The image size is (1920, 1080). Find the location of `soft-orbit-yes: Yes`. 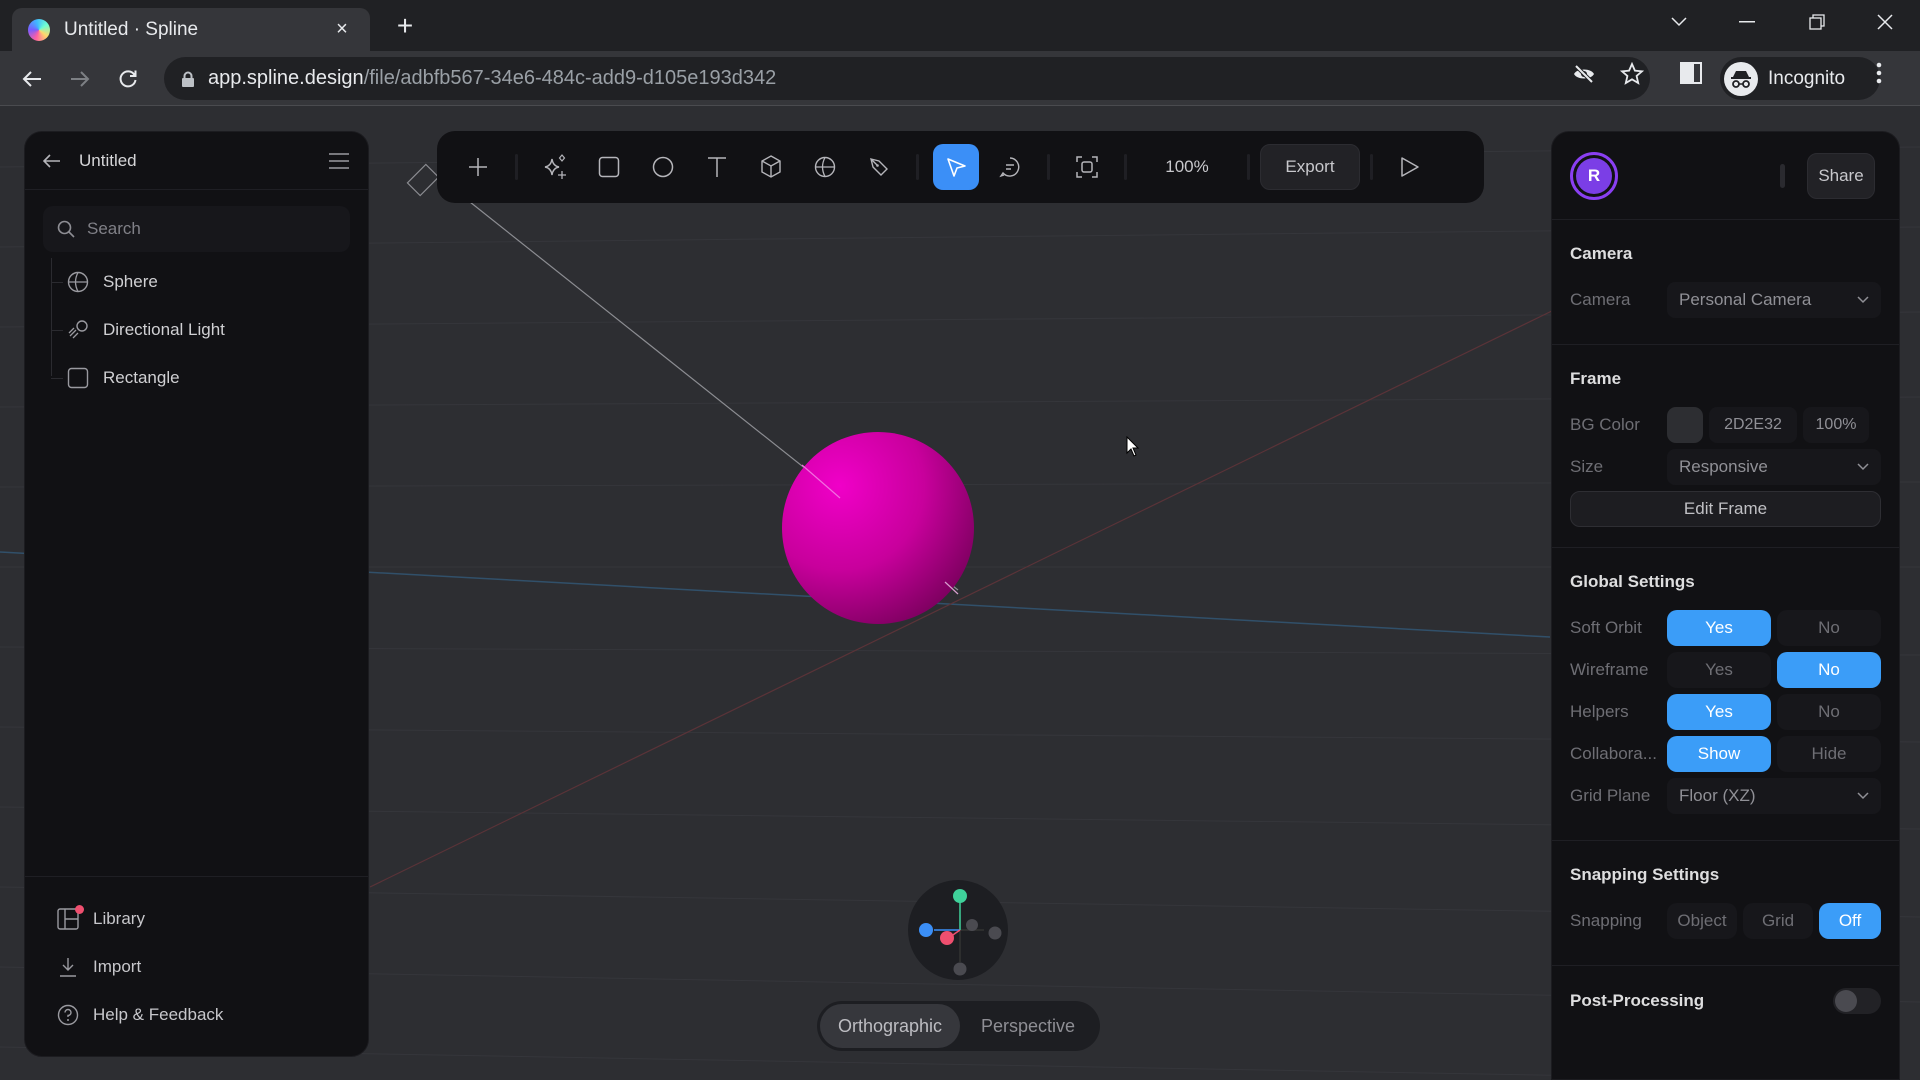

soft-orbit-yes: Yes is located at coordinates (1719, 628).